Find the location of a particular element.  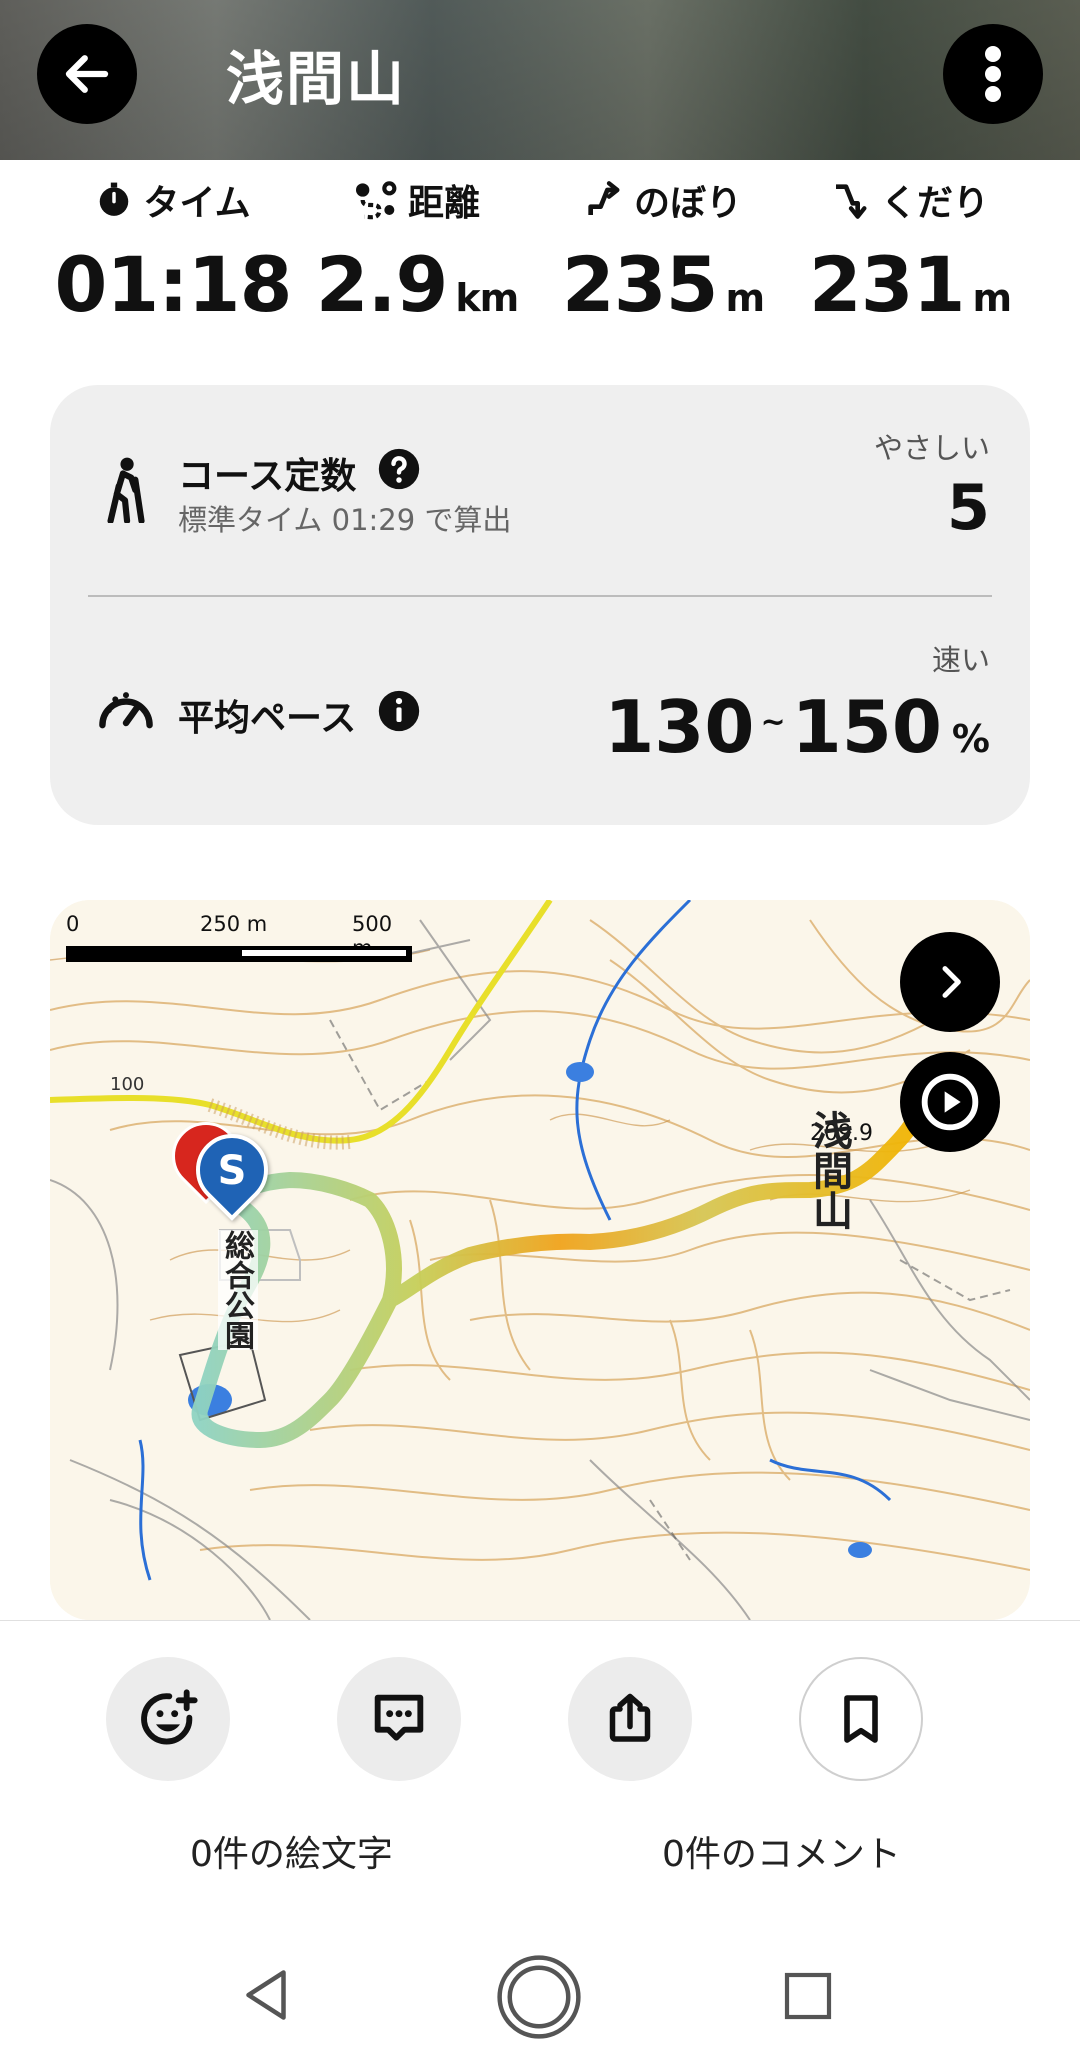

comment-icon is located at coordinates (399, 1717).